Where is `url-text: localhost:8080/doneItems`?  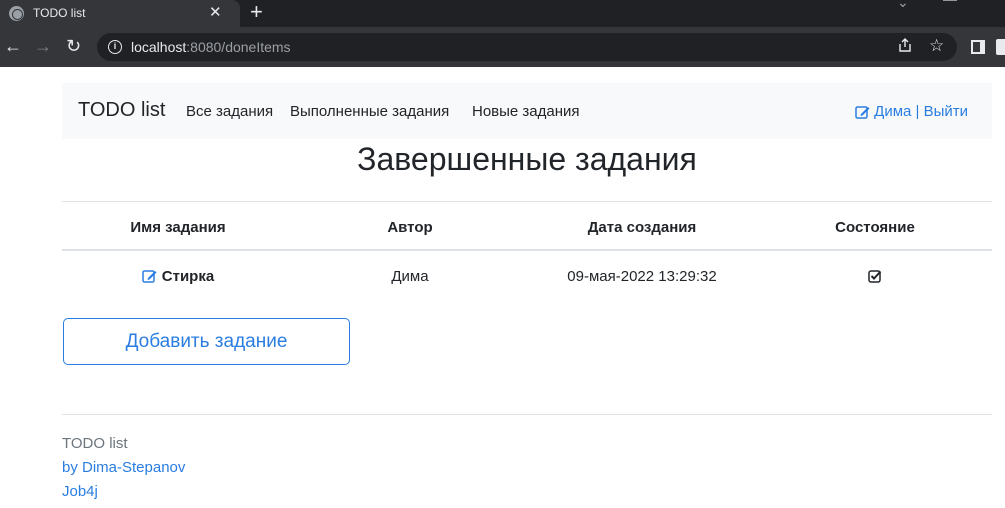
url-text: localhost:8080/doneItems is located at coordinates (211, 47).